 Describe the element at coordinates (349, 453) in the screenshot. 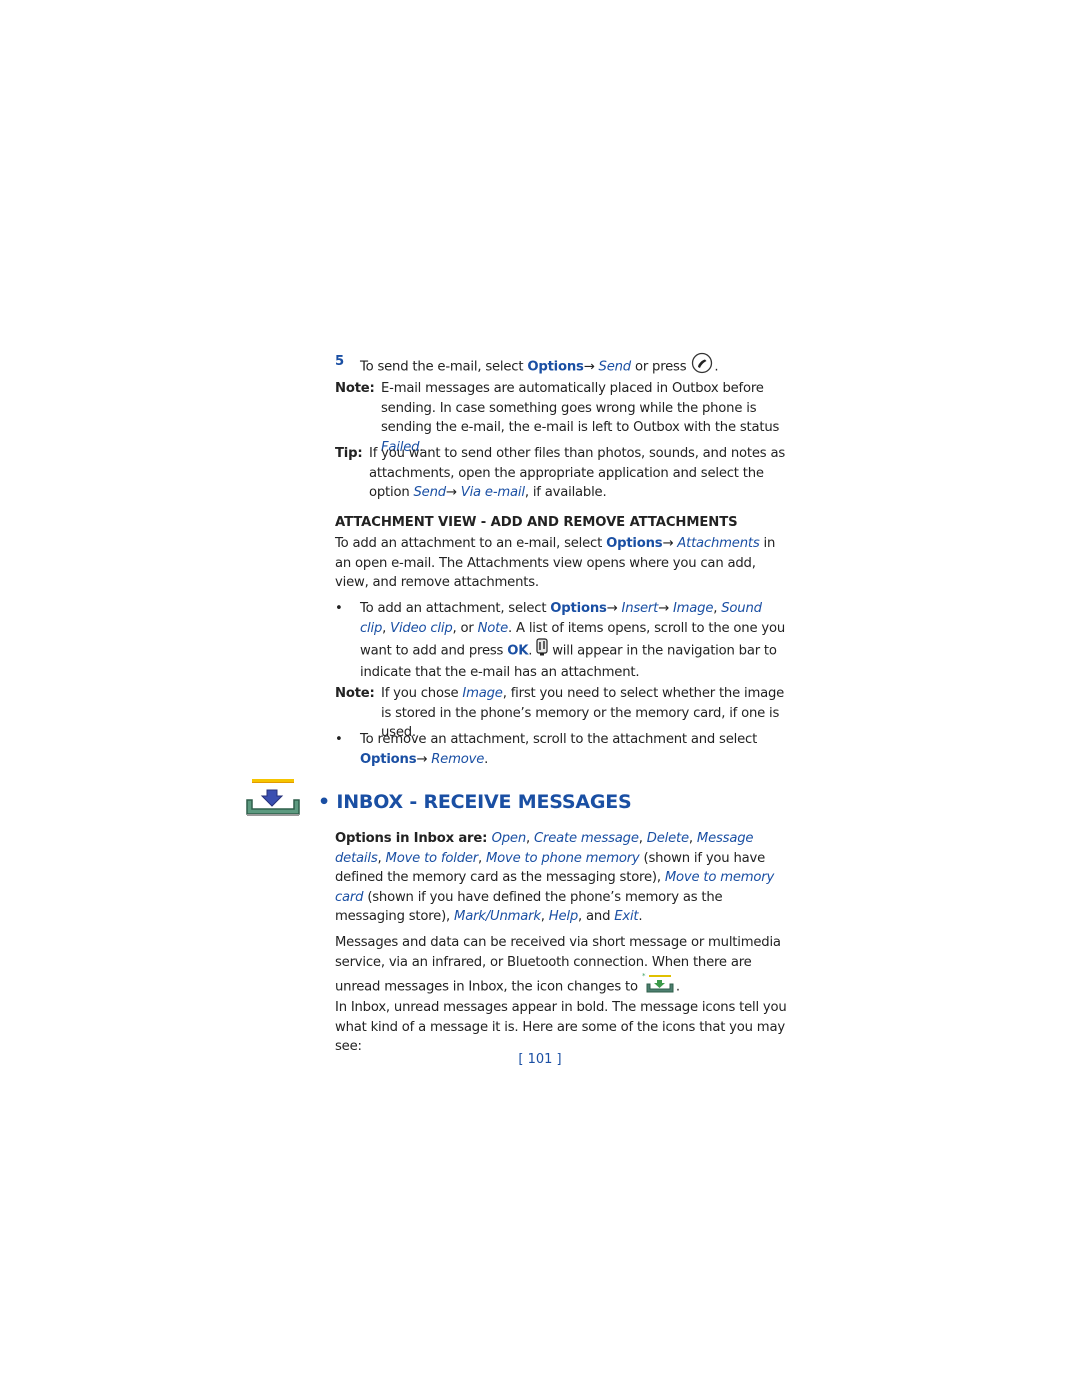

I see `tip-label: Tip:` at that location.